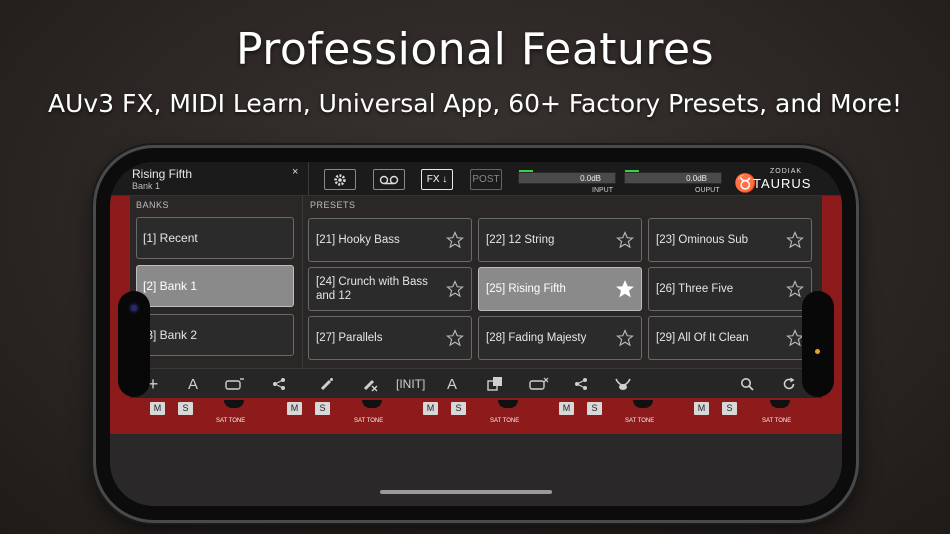 This screenshot has width=950, height=534. What do you see at coordinates (170, 286) in the screenshot?
I see `bank-item-label: [2] Bank 1` at bounding box center [170, 286].